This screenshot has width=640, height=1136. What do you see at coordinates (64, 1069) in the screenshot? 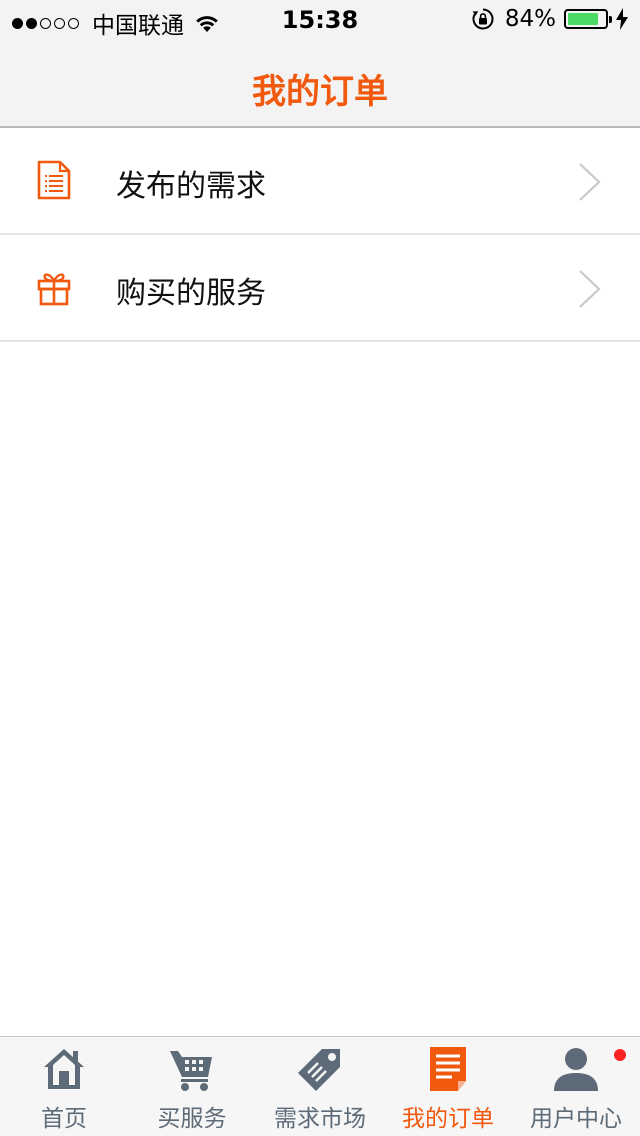
I see `home-icon` at bounding box center [64, 1069].